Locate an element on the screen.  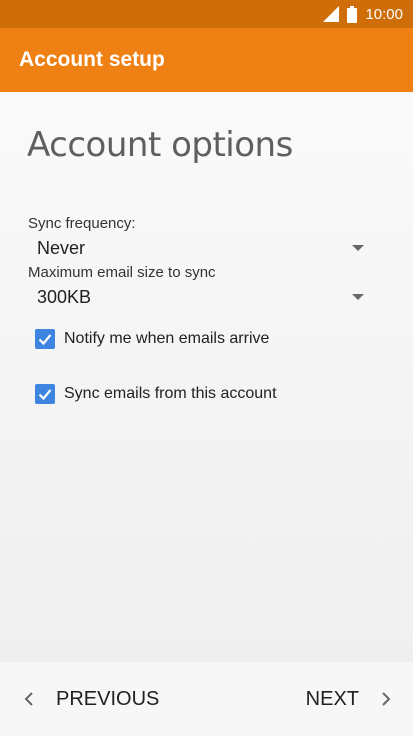
max-email-size-dropdown: 300KB is located at coordinates (198, 297).